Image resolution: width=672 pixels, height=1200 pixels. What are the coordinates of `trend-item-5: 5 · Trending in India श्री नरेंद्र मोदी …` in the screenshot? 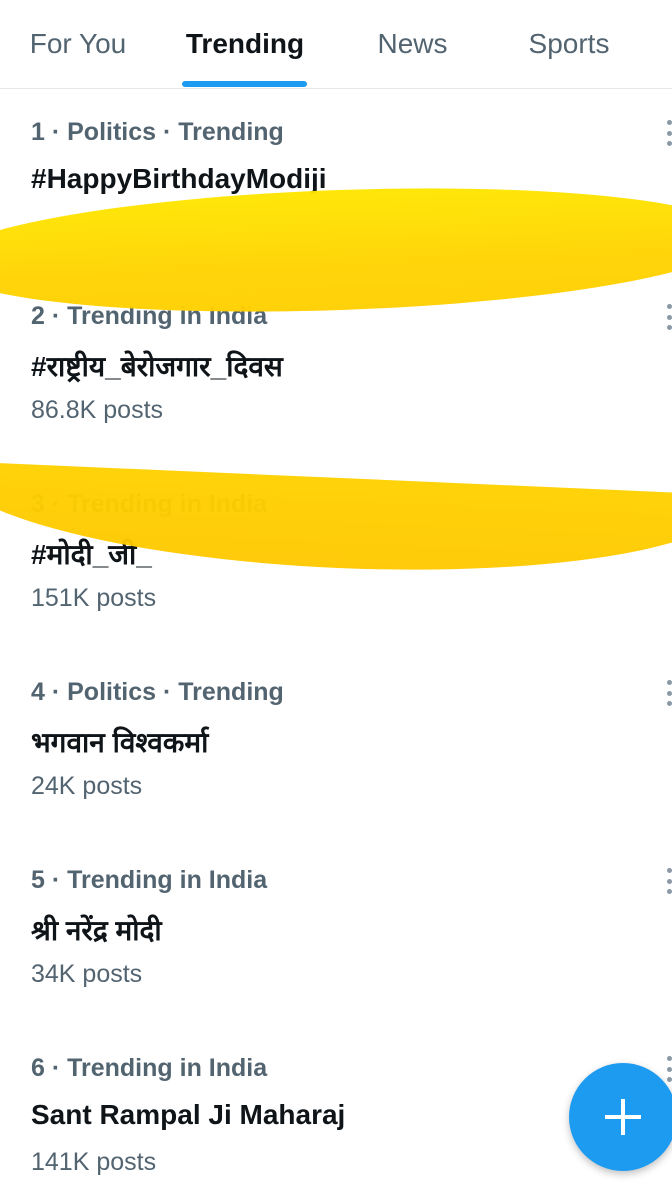 It's located at (336, 936).